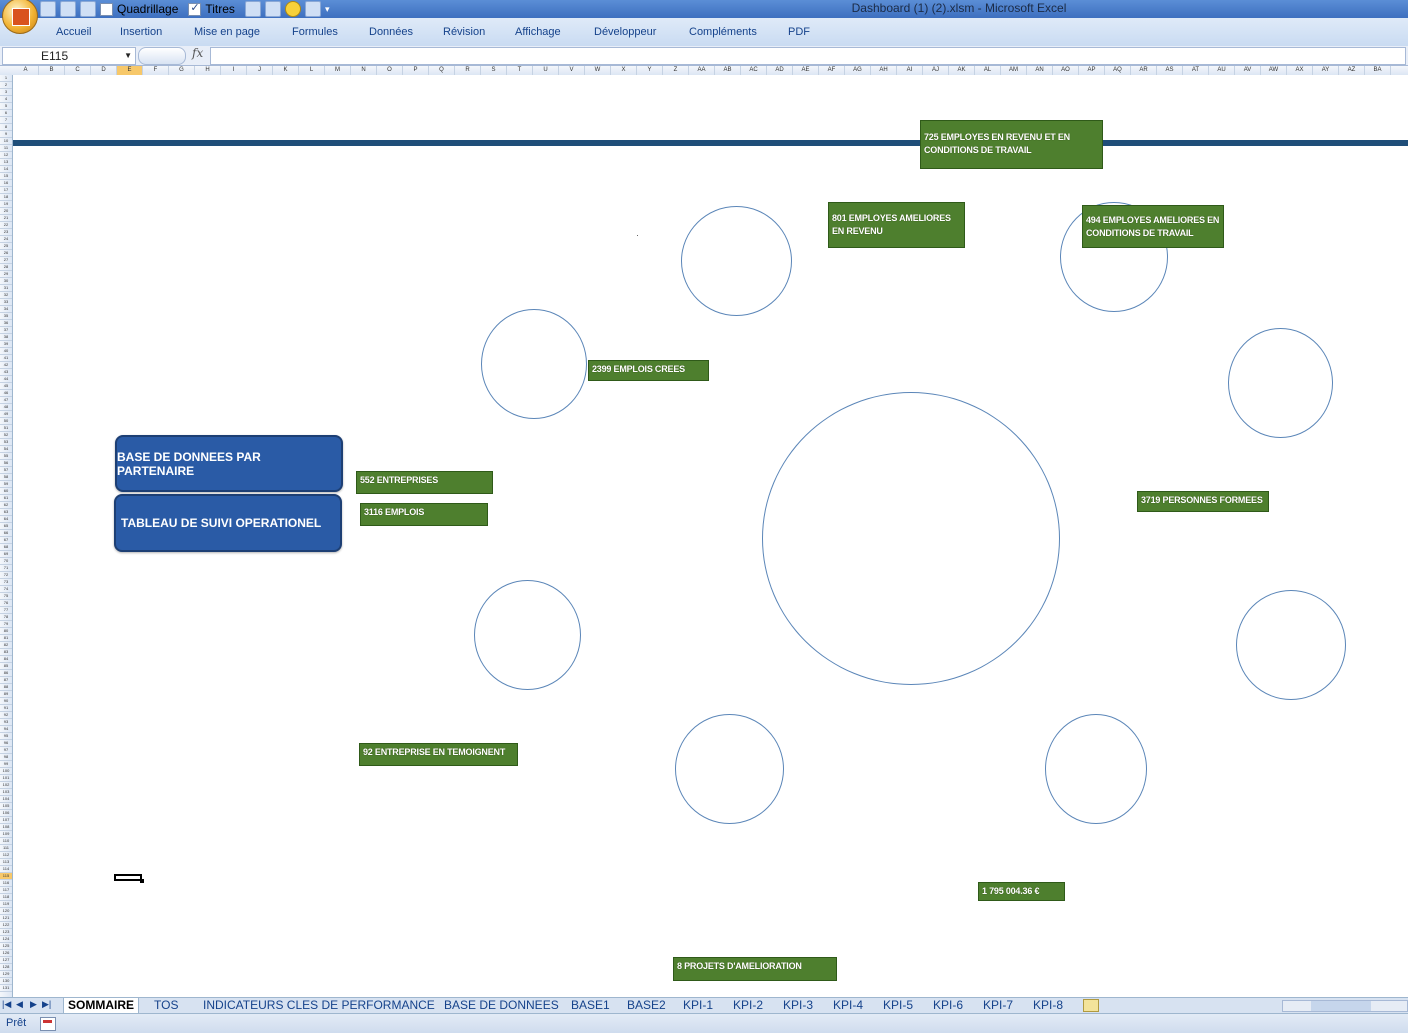 This screenshot has height=1033, width=1408. Describe the element at coordinates (260, 70) in the screenshot. I see `column-header: J` at that location.